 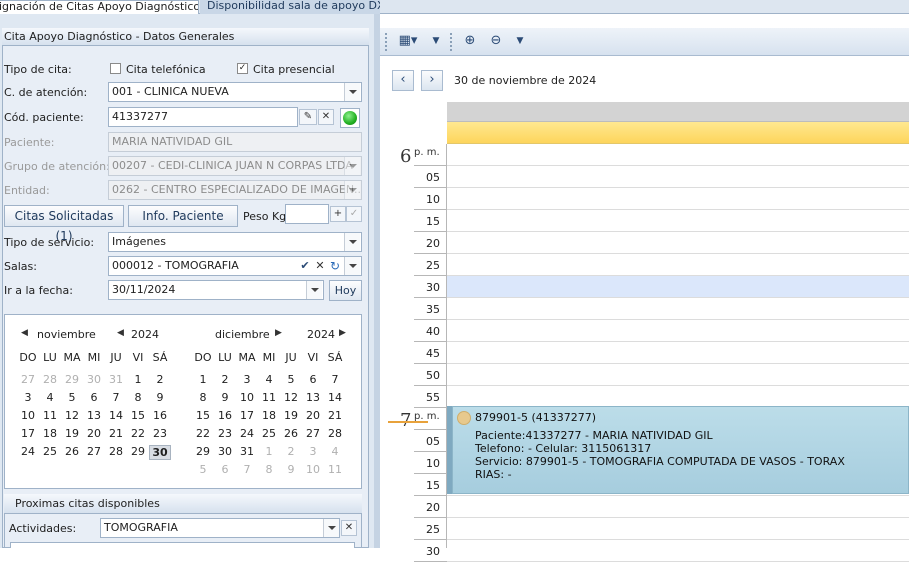 I want to click on peso-input, so click(x=307, y=214).